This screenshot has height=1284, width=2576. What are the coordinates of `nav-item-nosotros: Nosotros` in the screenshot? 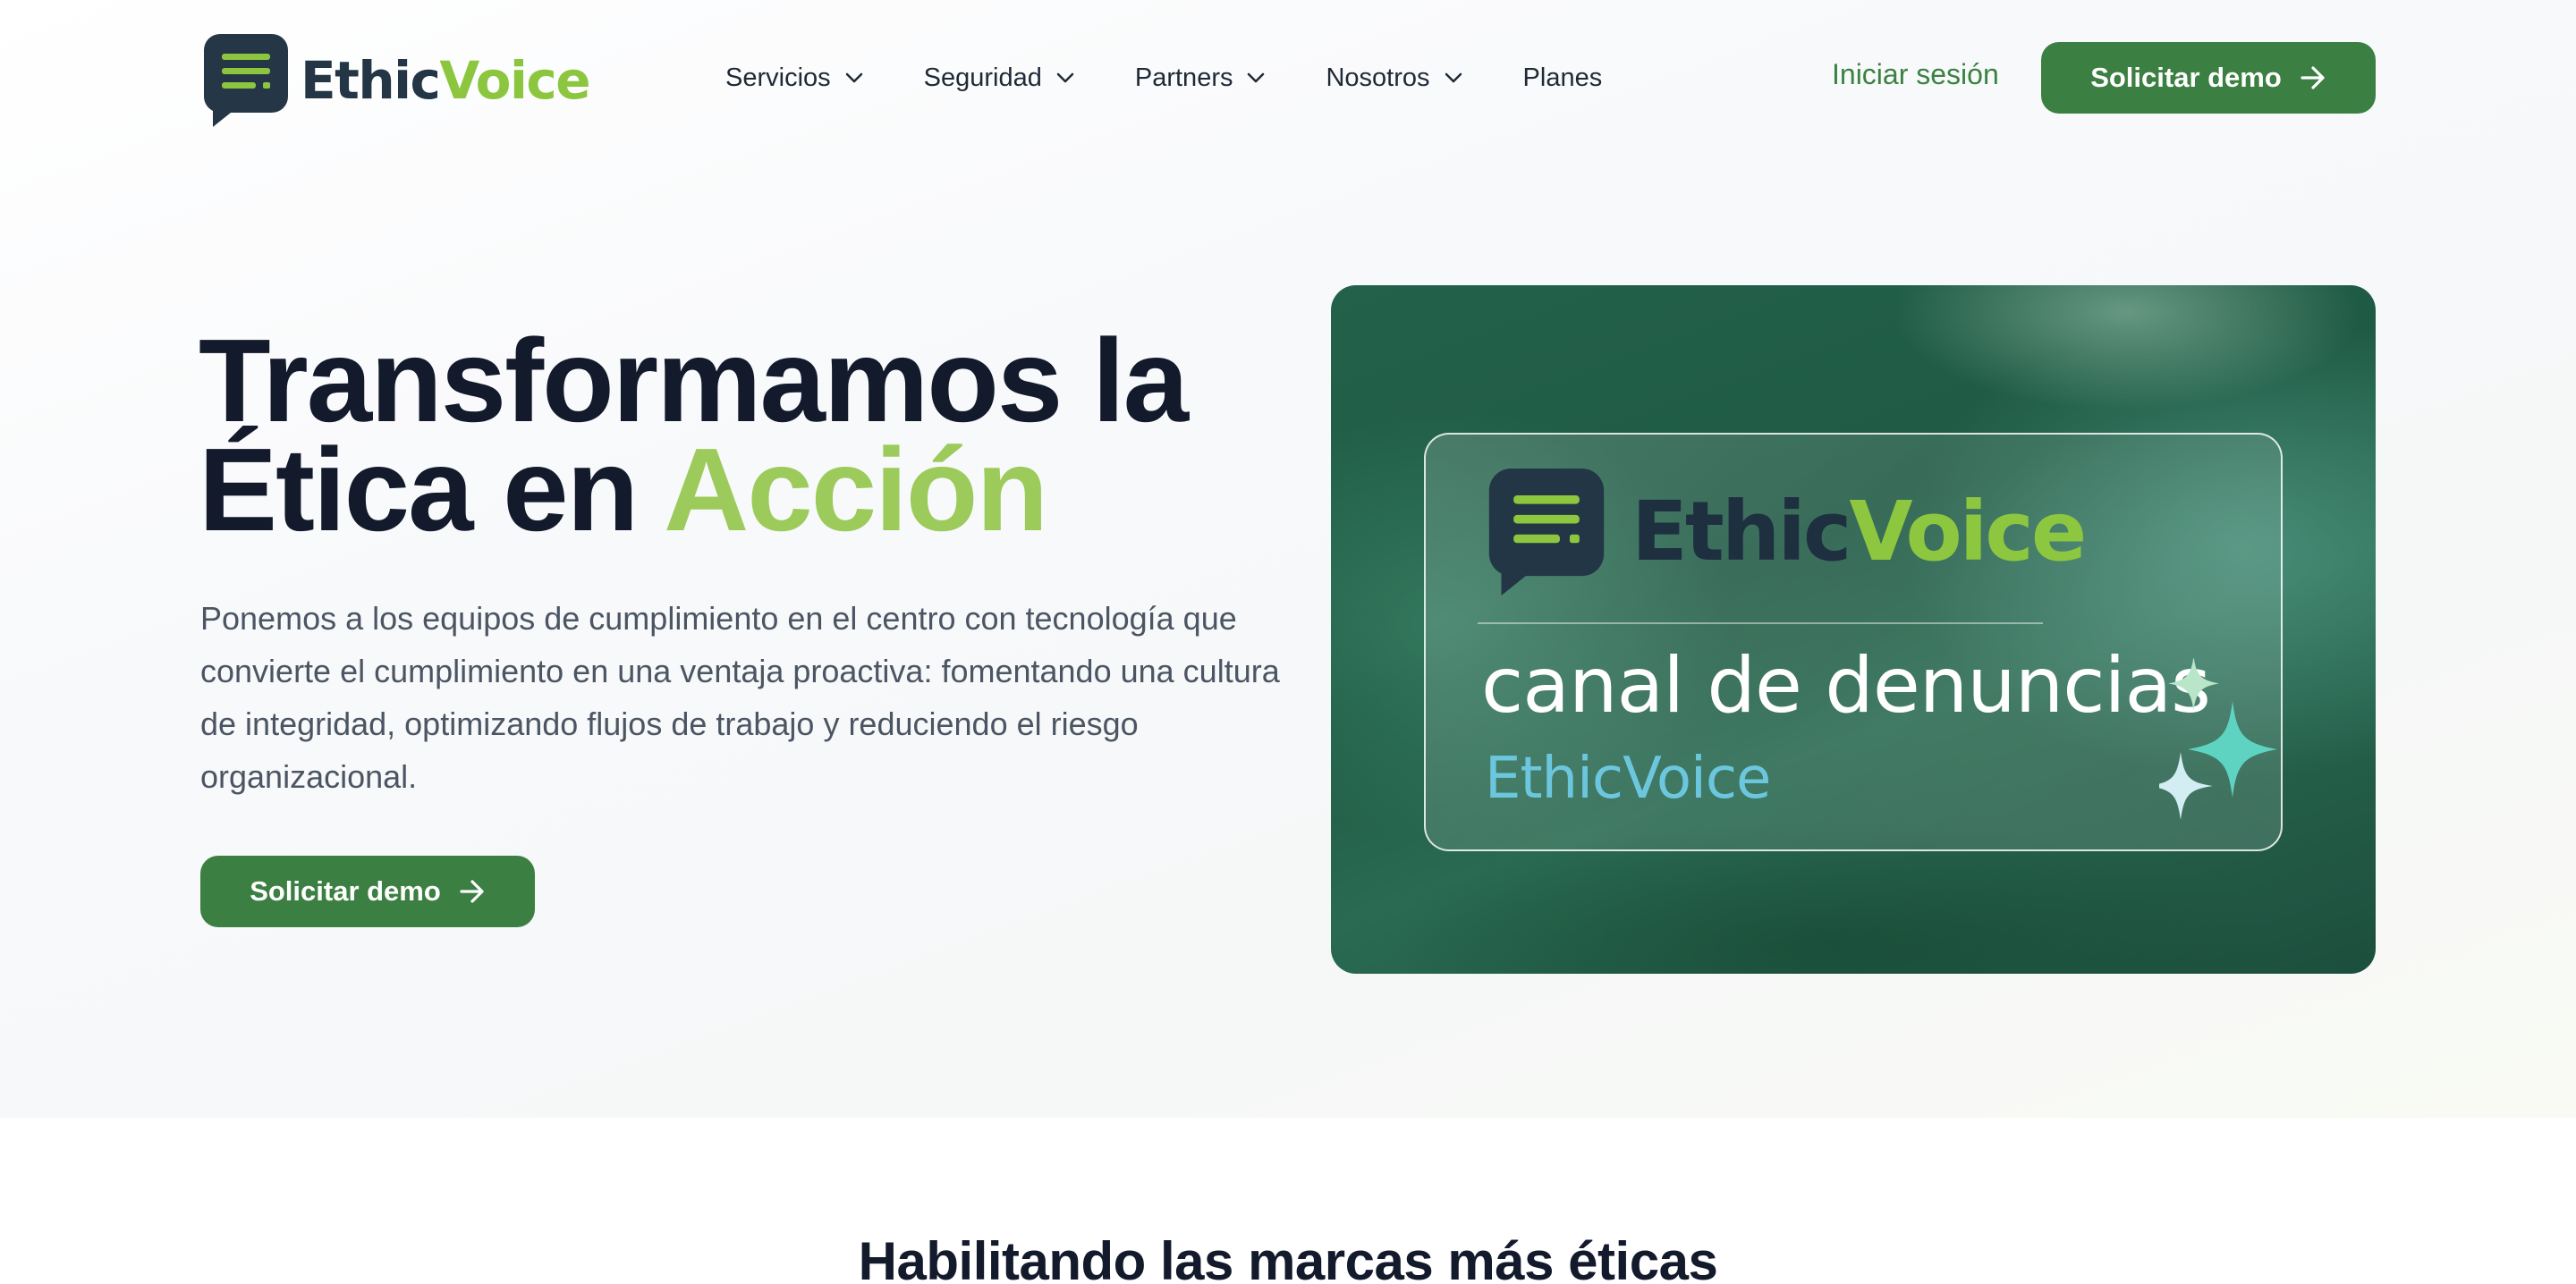 It's located at (1394, 78).